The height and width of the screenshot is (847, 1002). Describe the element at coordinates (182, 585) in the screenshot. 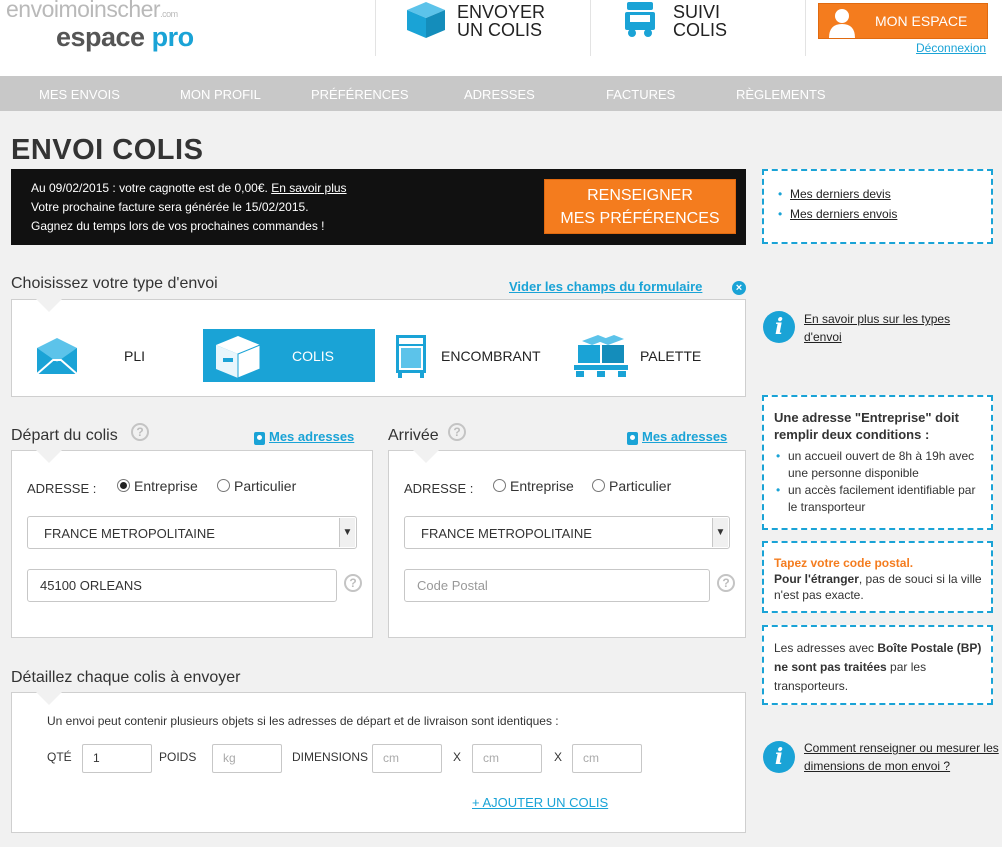

I see `departure-postal-input: 45100 ORLEANS` at that location.